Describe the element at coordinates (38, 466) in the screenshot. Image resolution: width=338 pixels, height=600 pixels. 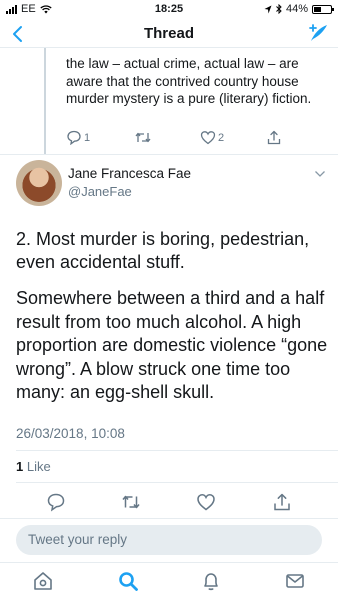
I see `likes-label: Like` at that location.